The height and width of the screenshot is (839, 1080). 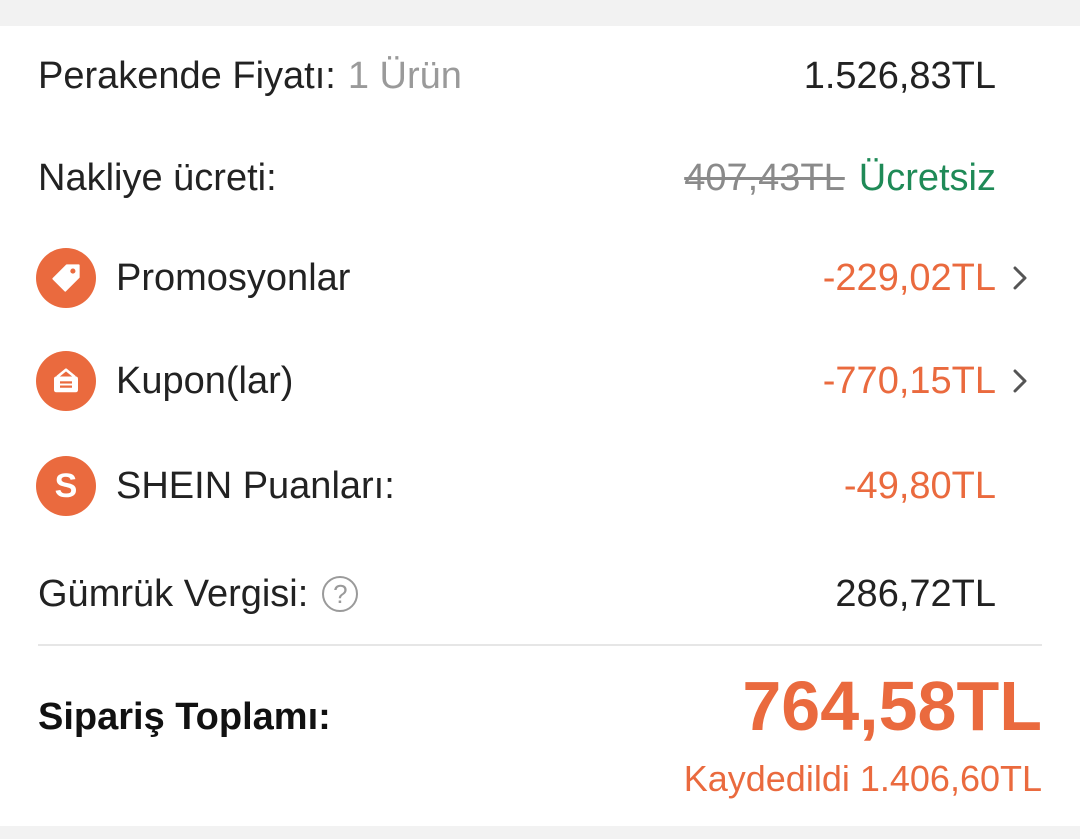 What do you see at coordinates (404, 75) in the screenshot?
I see `item-count: 1 Ürün` at bounding box center [404, 75].